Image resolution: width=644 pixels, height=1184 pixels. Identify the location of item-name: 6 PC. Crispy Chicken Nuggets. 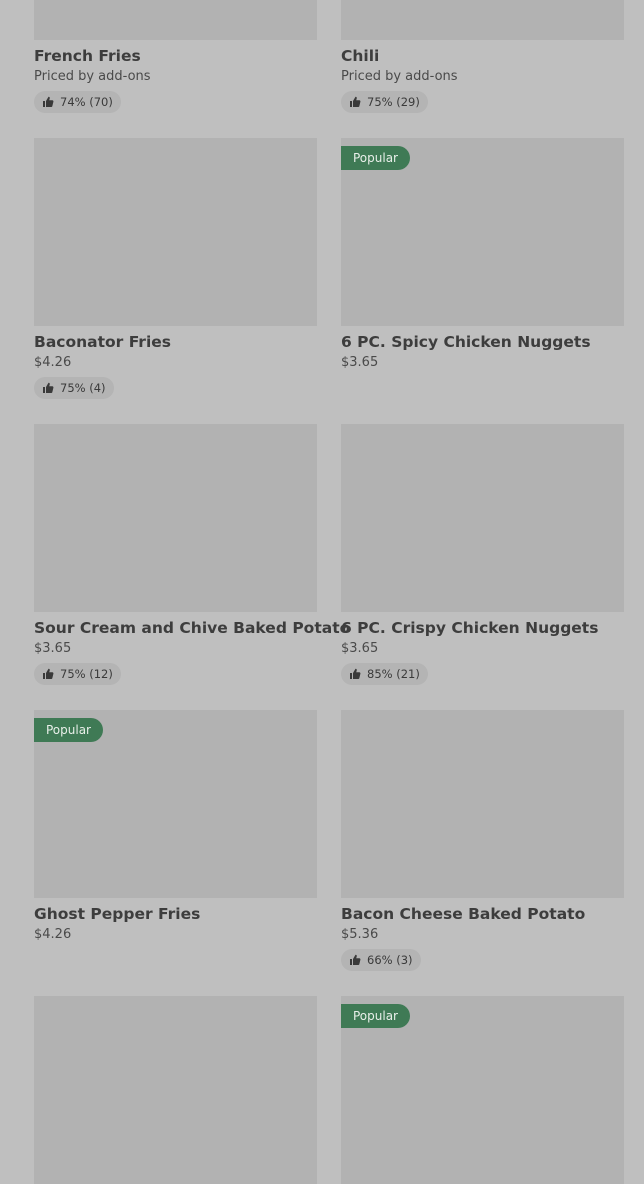
(470, 628).